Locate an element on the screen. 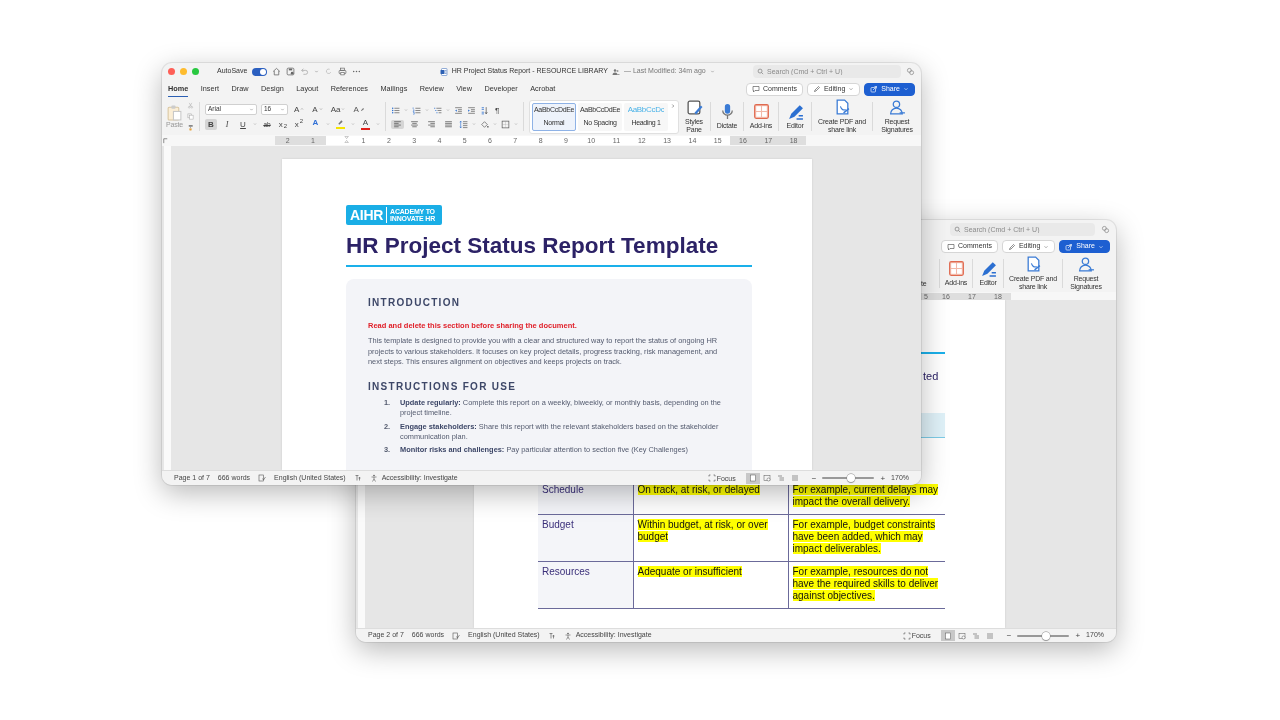 The height and width of the screenshot is (720, 1280). zoom-slider is located at coordinates (1043, 635).